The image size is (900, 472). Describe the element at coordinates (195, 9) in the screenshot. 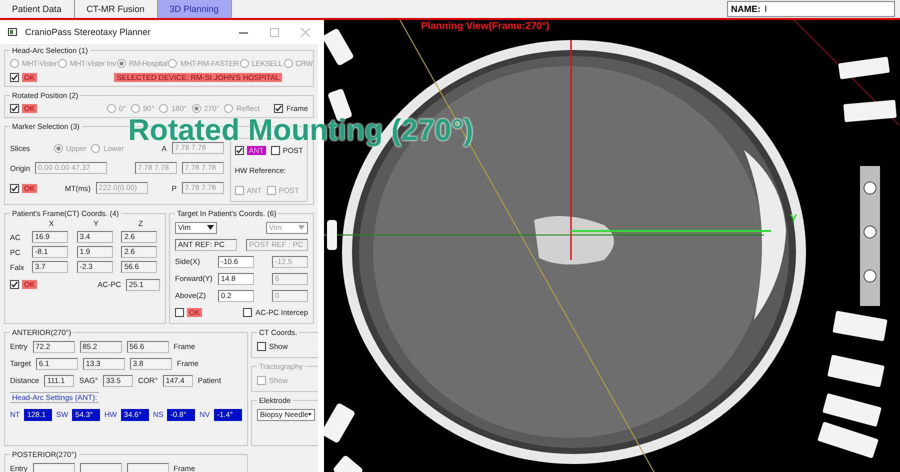

I see `tab: 3D Planning` at that location.